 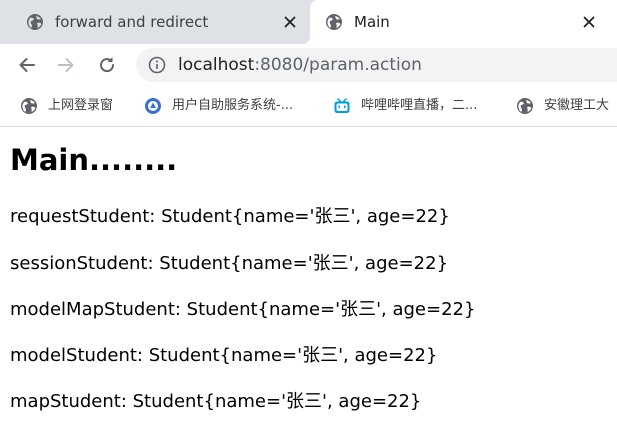 I want to click on portal-icon, so click(x=153, y=106).